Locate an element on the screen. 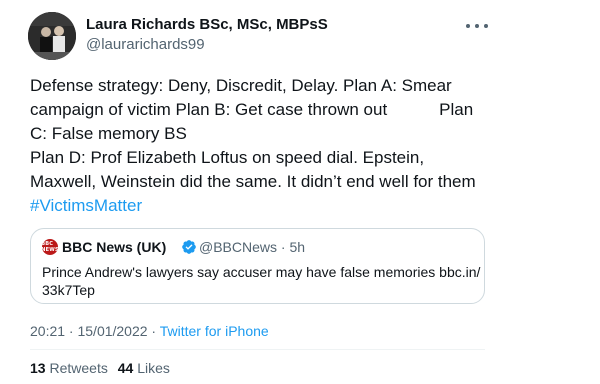  retweets-label: Retweets is located at coordinates (78, 368).